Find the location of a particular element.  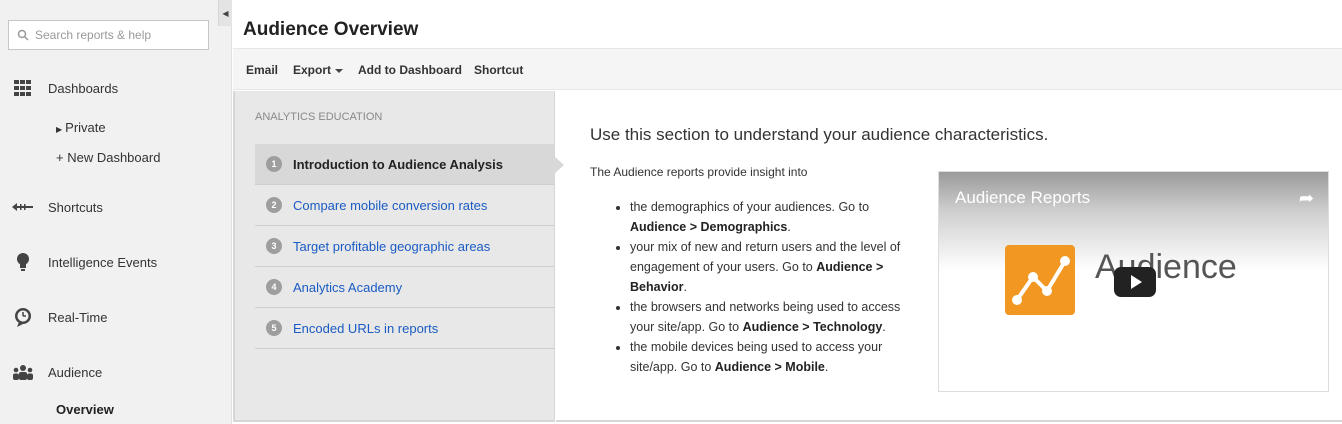

education-step: 1 Introduction to Audience Analysis is located at coordinates (409, 164).